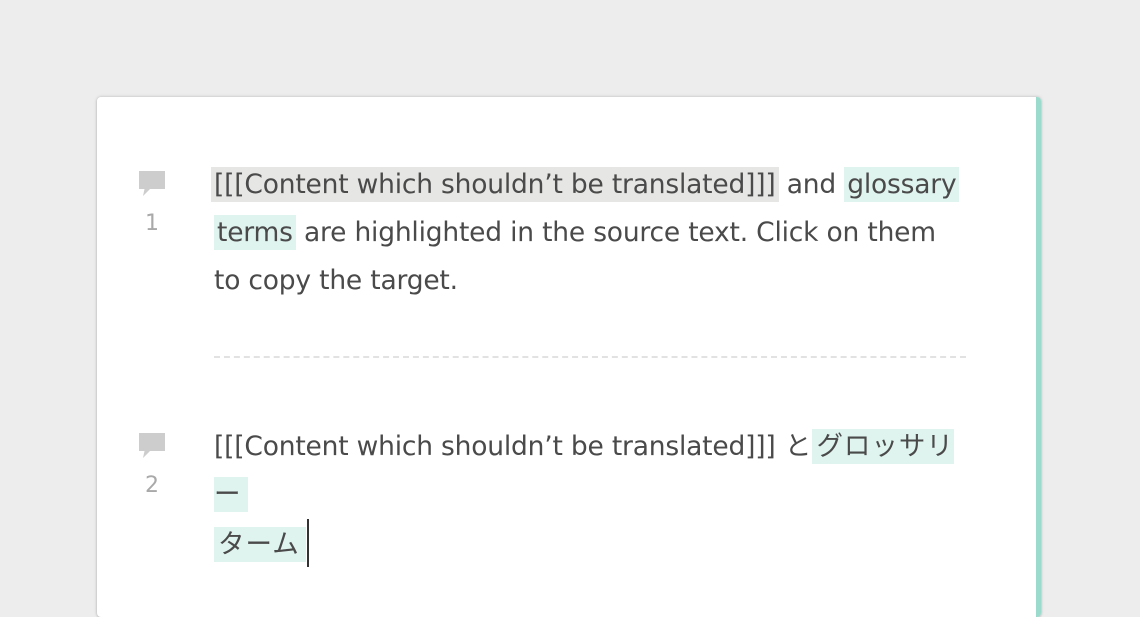 Image resolution: width=1140 pixels, height=617 pixels. What do you see at coordinates (307, 543) in the screenshot?
I see `text-caret` at bounding box center [307, 543].